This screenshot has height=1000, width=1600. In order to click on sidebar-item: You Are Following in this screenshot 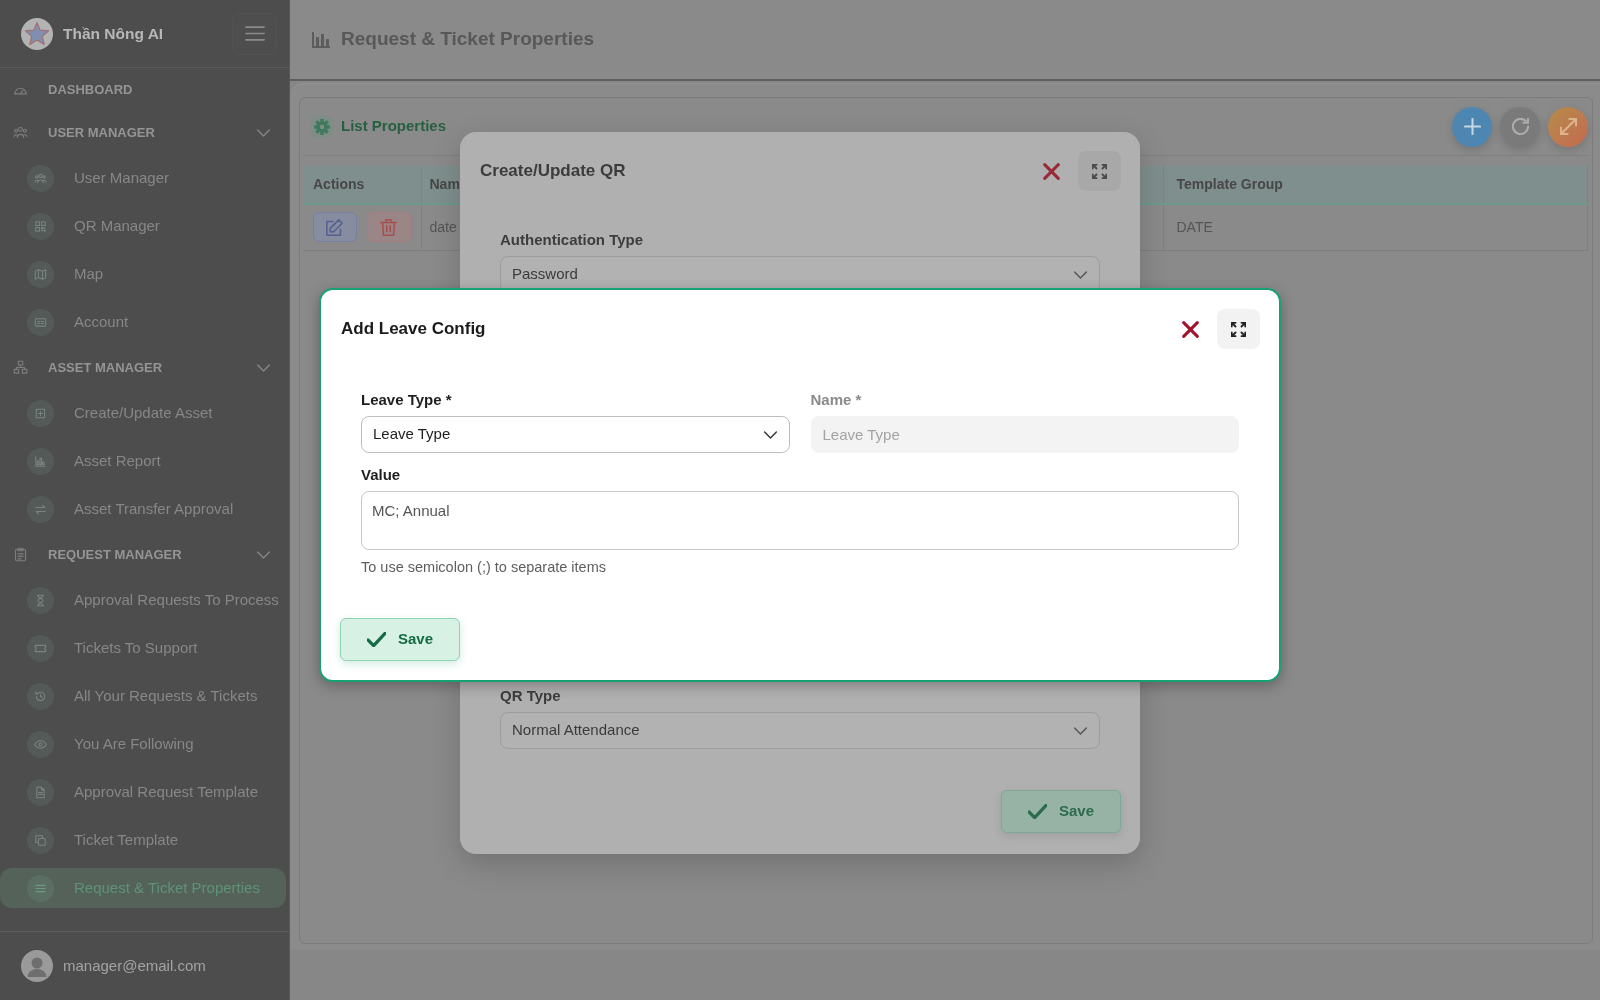, I will do `click(143, 744)`.